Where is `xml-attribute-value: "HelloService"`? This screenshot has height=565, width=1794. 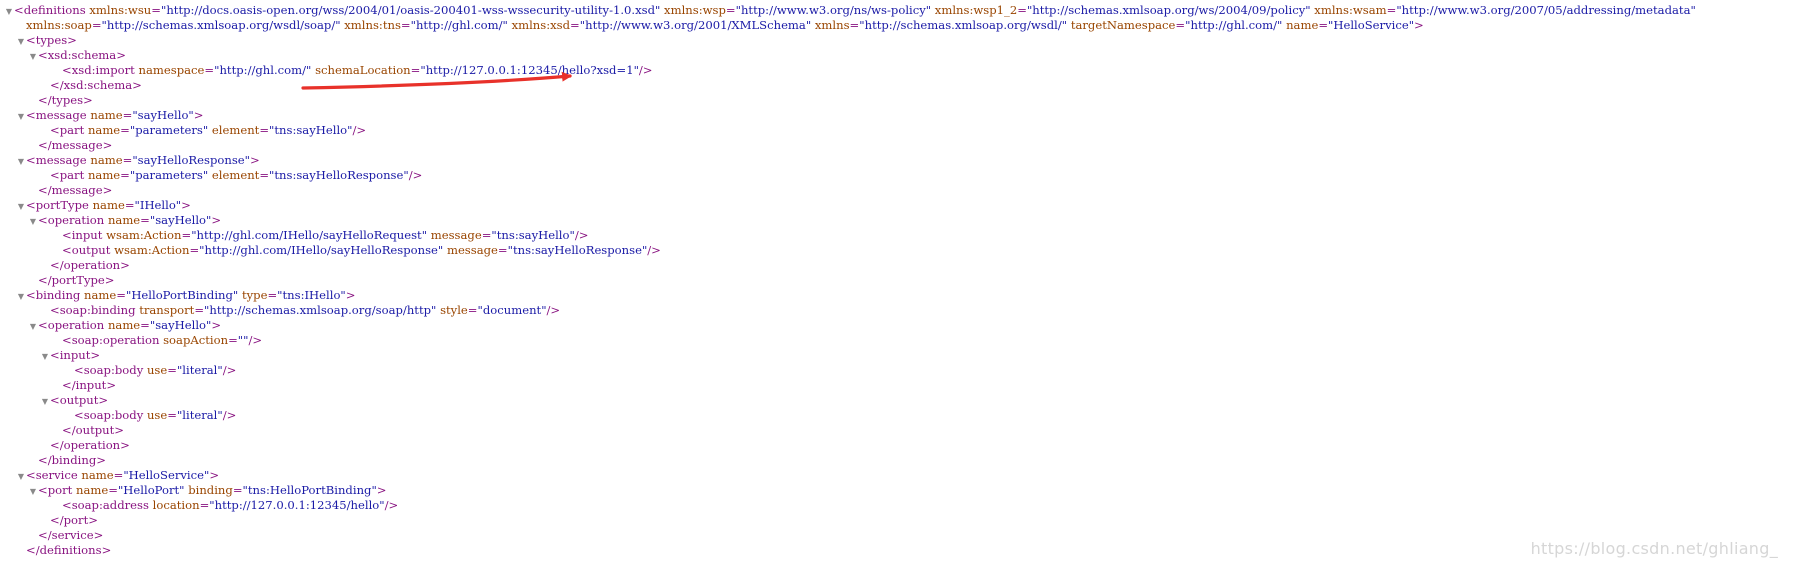
xml-attribute-value: "HelloService" is located at coordinates (166, 475).